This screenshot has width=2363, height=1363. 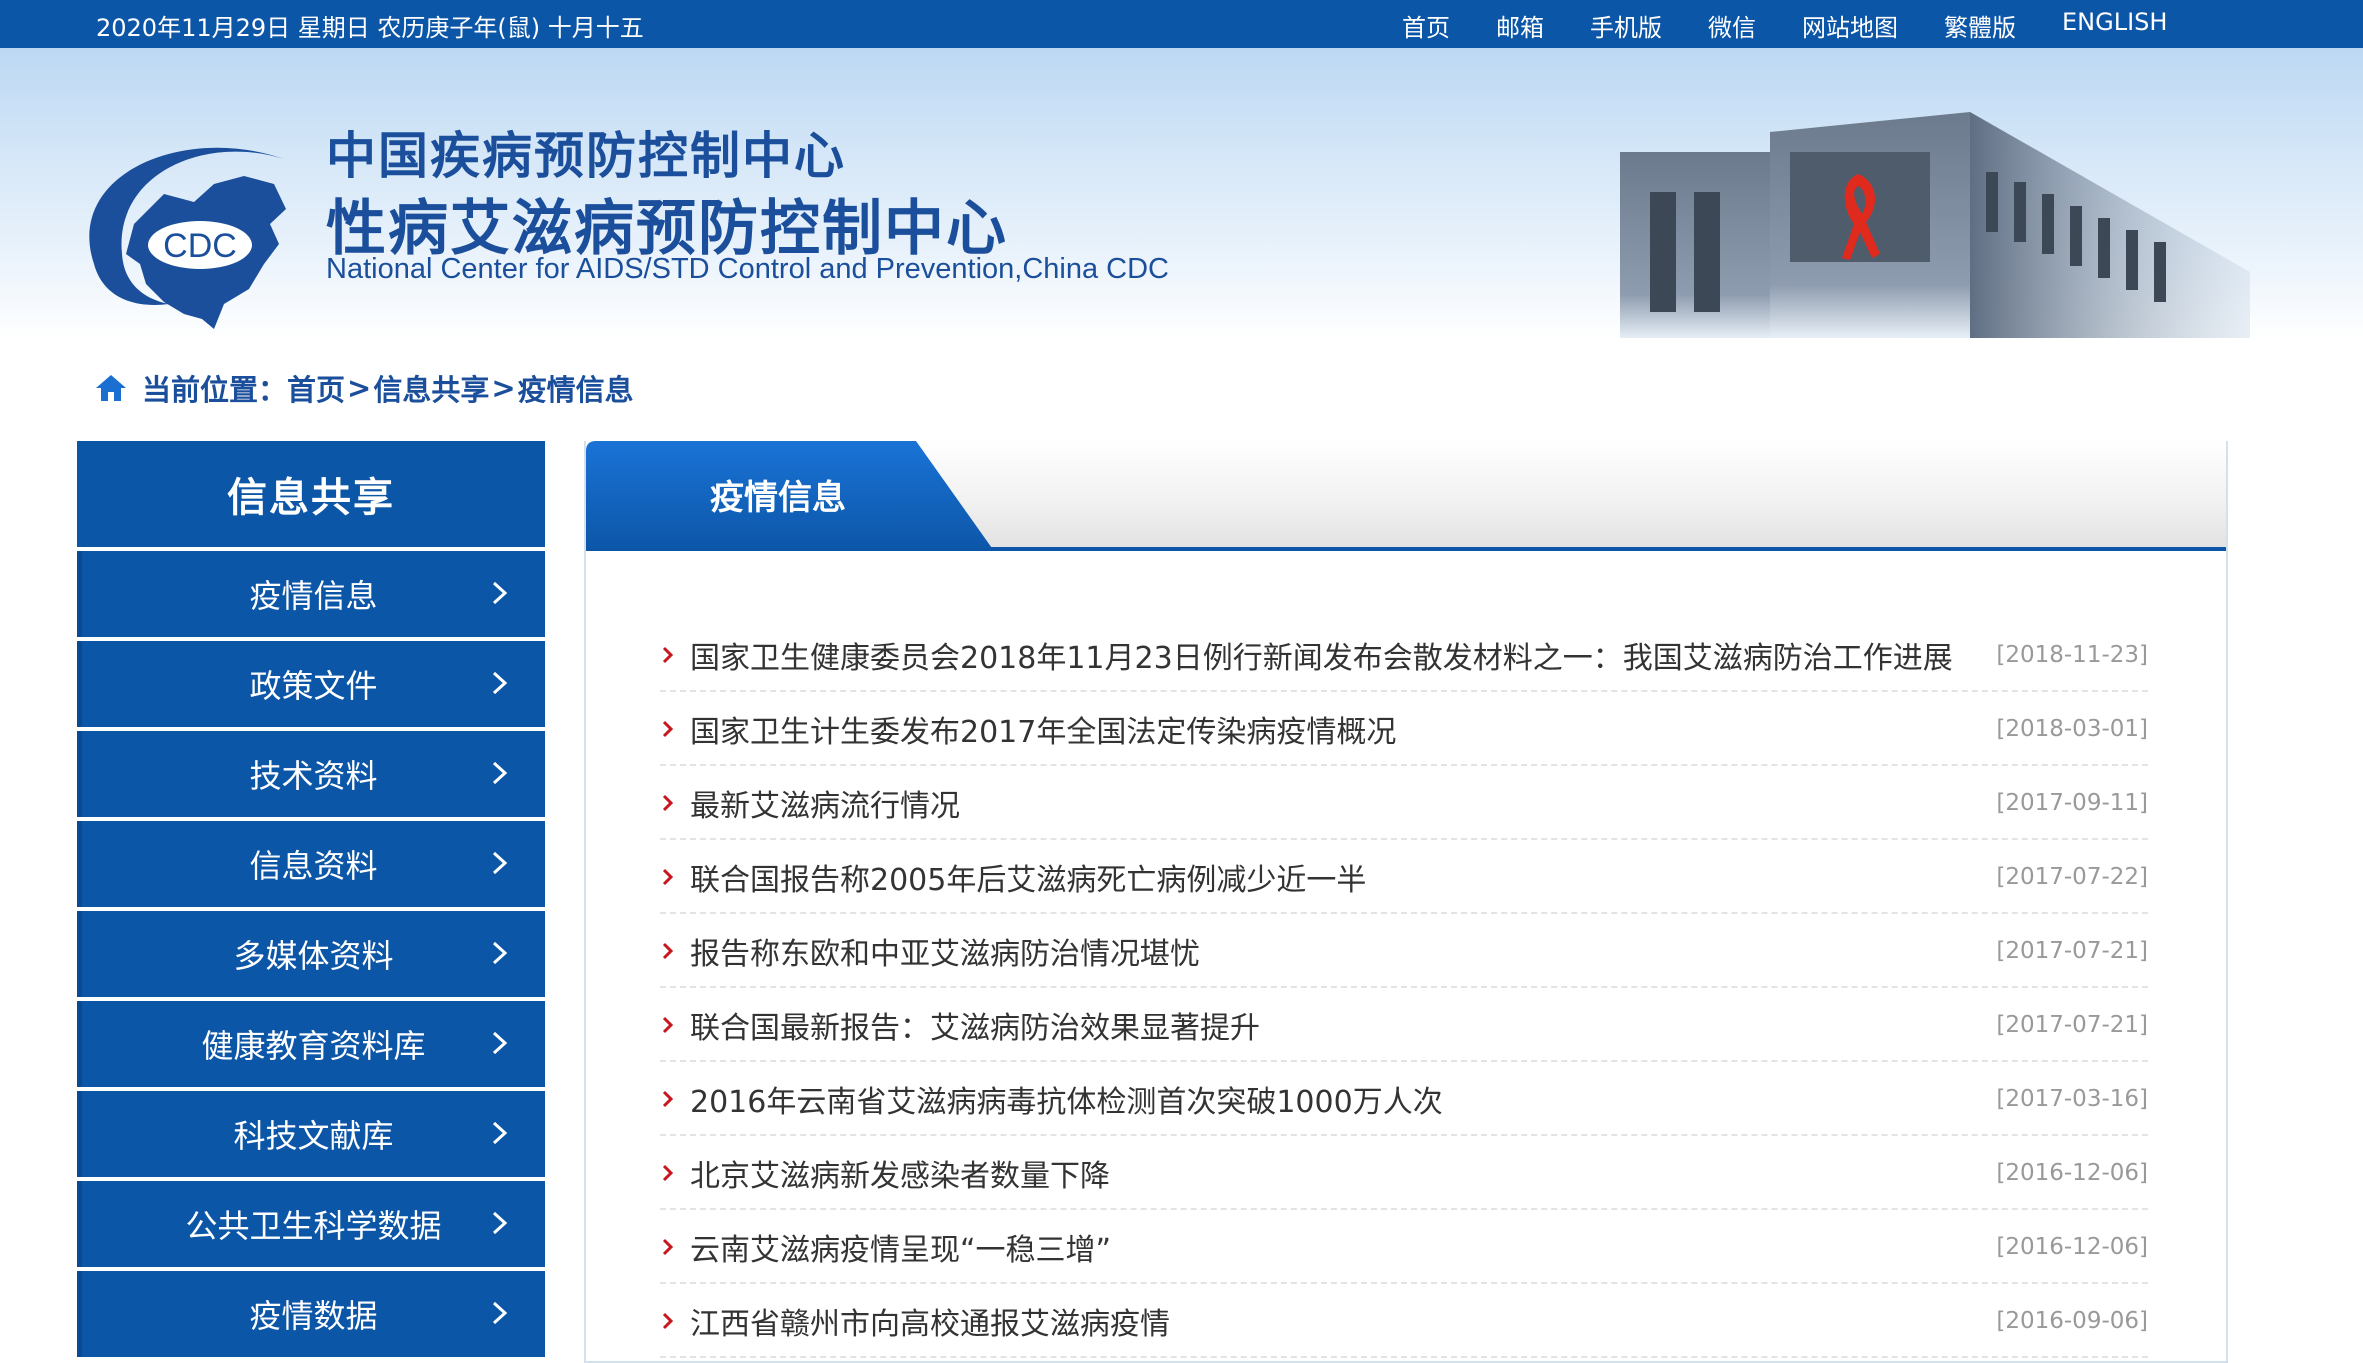 What do you see at coordinates (1426, 25) in the screenshot?
I see `nav-link-home: 首页` at bounding box center [1426, 25].